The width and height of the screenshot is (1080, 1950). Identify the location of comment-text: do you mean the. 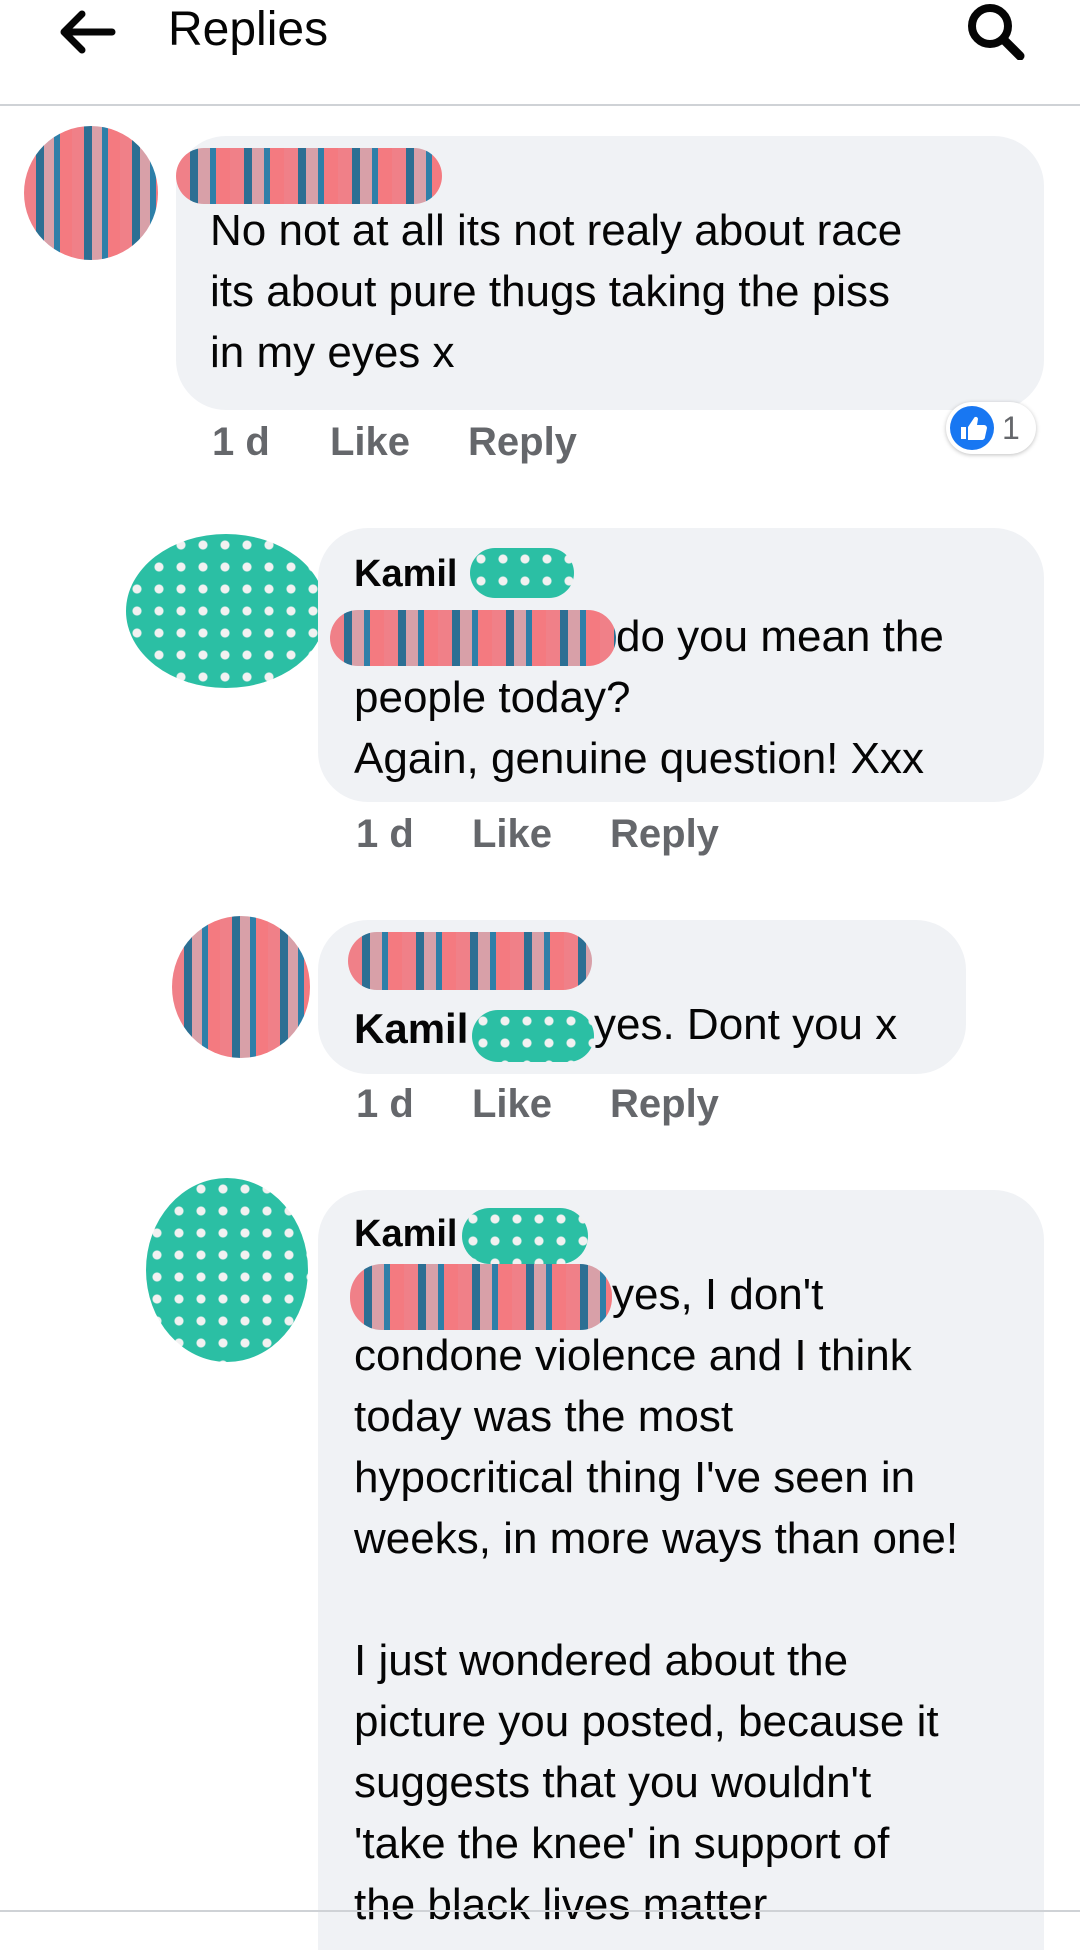
(780, 636).